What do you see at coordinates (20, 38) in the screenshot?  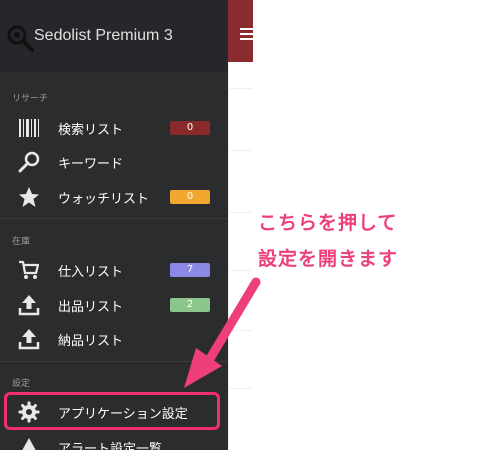 I see `magnifier-logo-icon` at bounding box center [20, 38].